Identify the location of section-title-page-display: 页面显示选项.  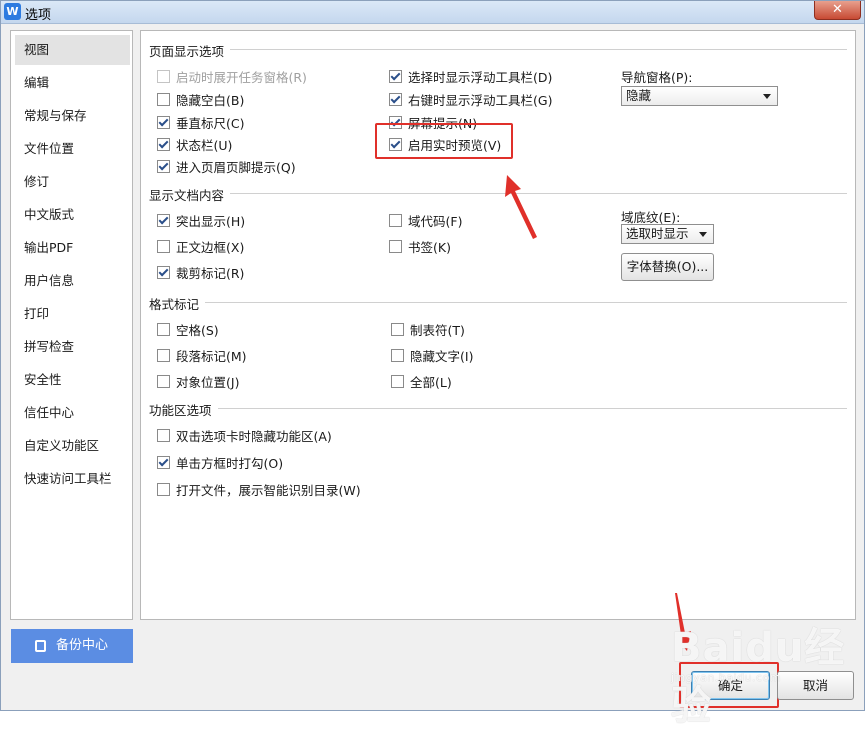
(190, 50).